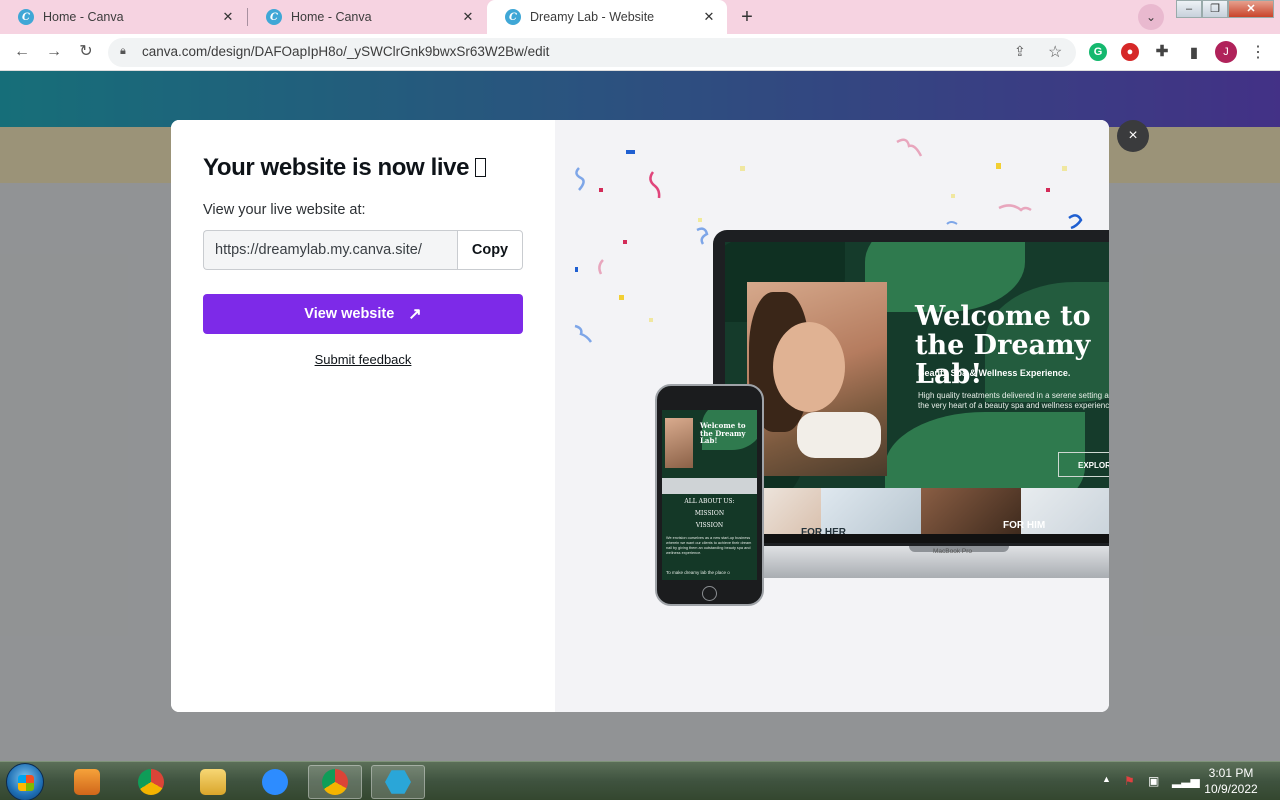 This screenshot has height=800, width=1280. Describe the element at coordinates (1020, 51) in the screenshot. I see `share-icon: ⇪` at that location.